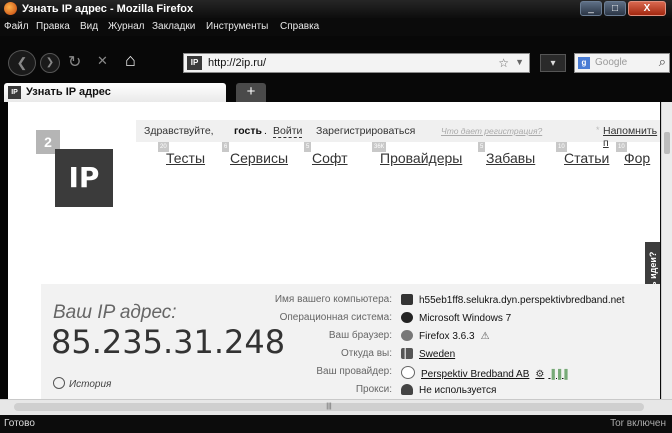 The height and width of the screenshot is (433, 672). Describe the element at coordinates (539, 374) in the screenshot. I see `gear-icon: ⚙` at that location.